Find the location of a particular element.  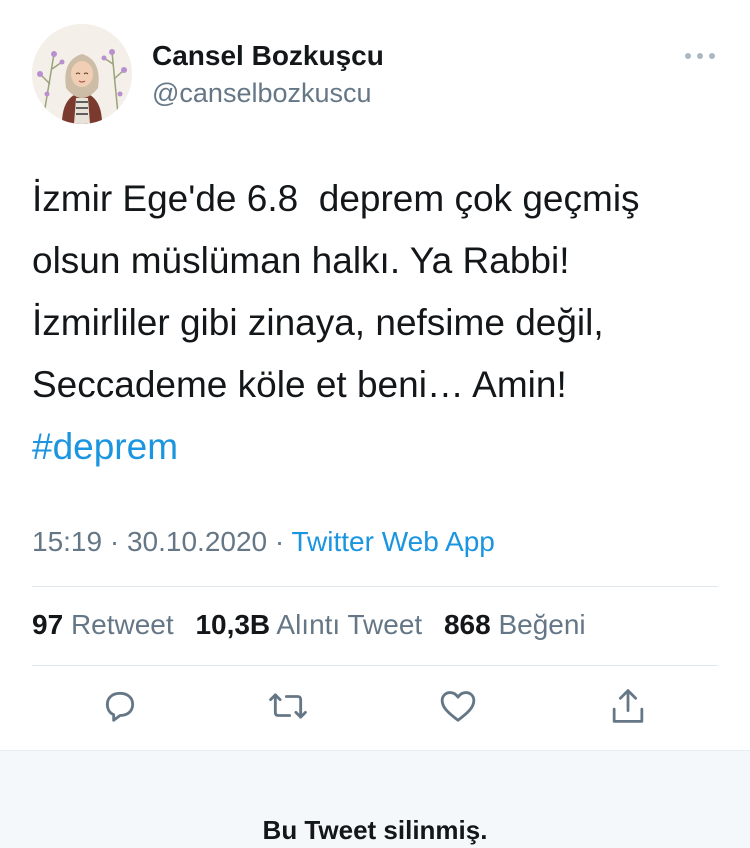

tweet-text-line: Seccademe köle et beni… Amin! is located at coordinates (299, 384).